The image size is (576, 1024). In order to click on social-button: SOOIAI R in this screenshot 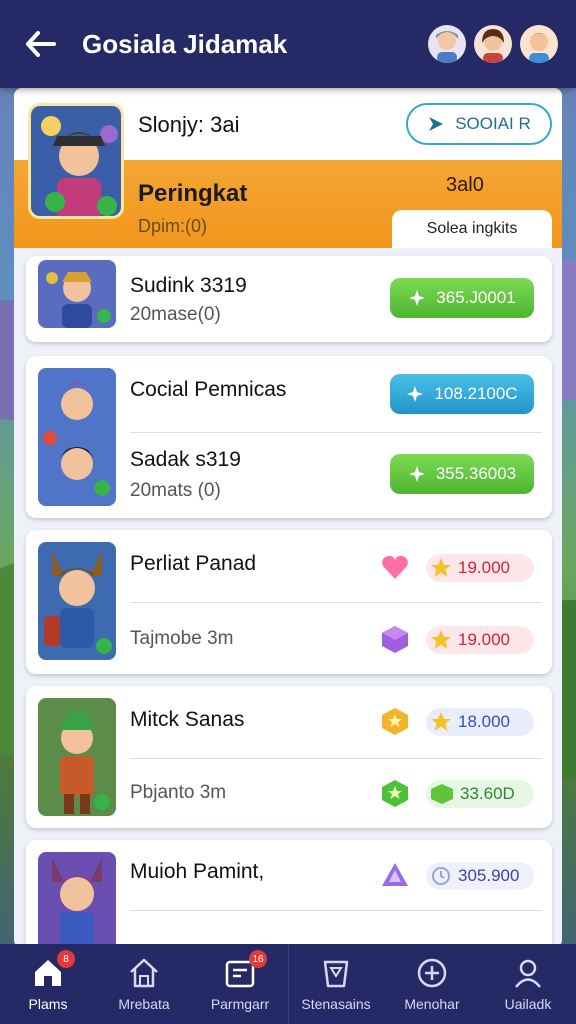, I will do `click(479, 124)`.